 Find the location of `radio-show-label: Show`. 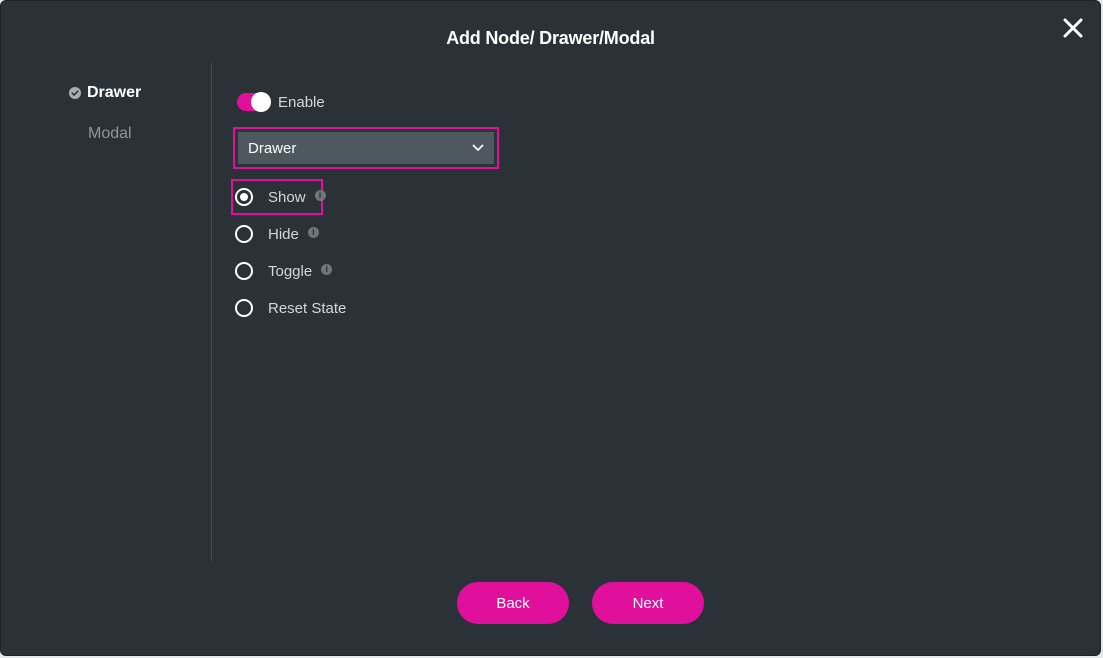

radio-show-label: Show is located at coordinates (287, 197).